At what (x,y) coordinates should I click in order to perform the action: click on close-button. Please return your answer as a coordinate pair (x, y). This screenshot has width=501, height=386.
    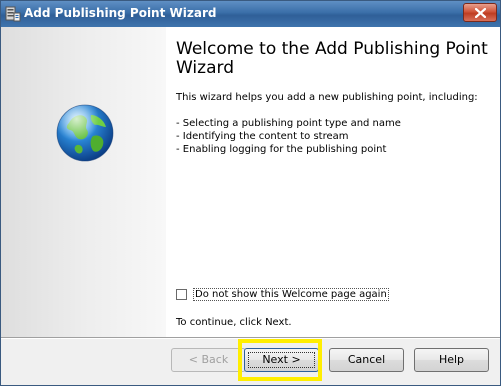
    Looking at the image, I should click on (480, 12).